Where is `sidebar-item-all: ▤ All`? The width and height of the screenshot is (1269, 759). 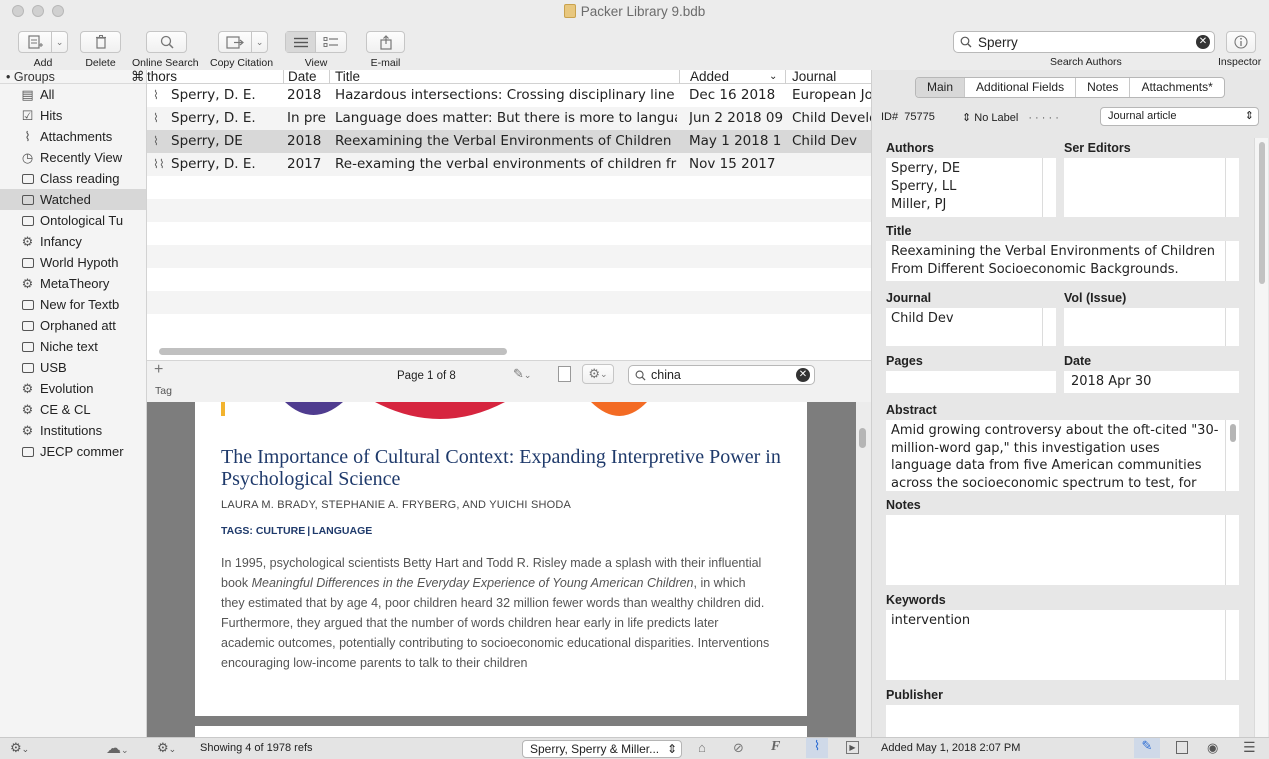
sidebar-item-all: ▤ All is located at coordinates (73, 94).